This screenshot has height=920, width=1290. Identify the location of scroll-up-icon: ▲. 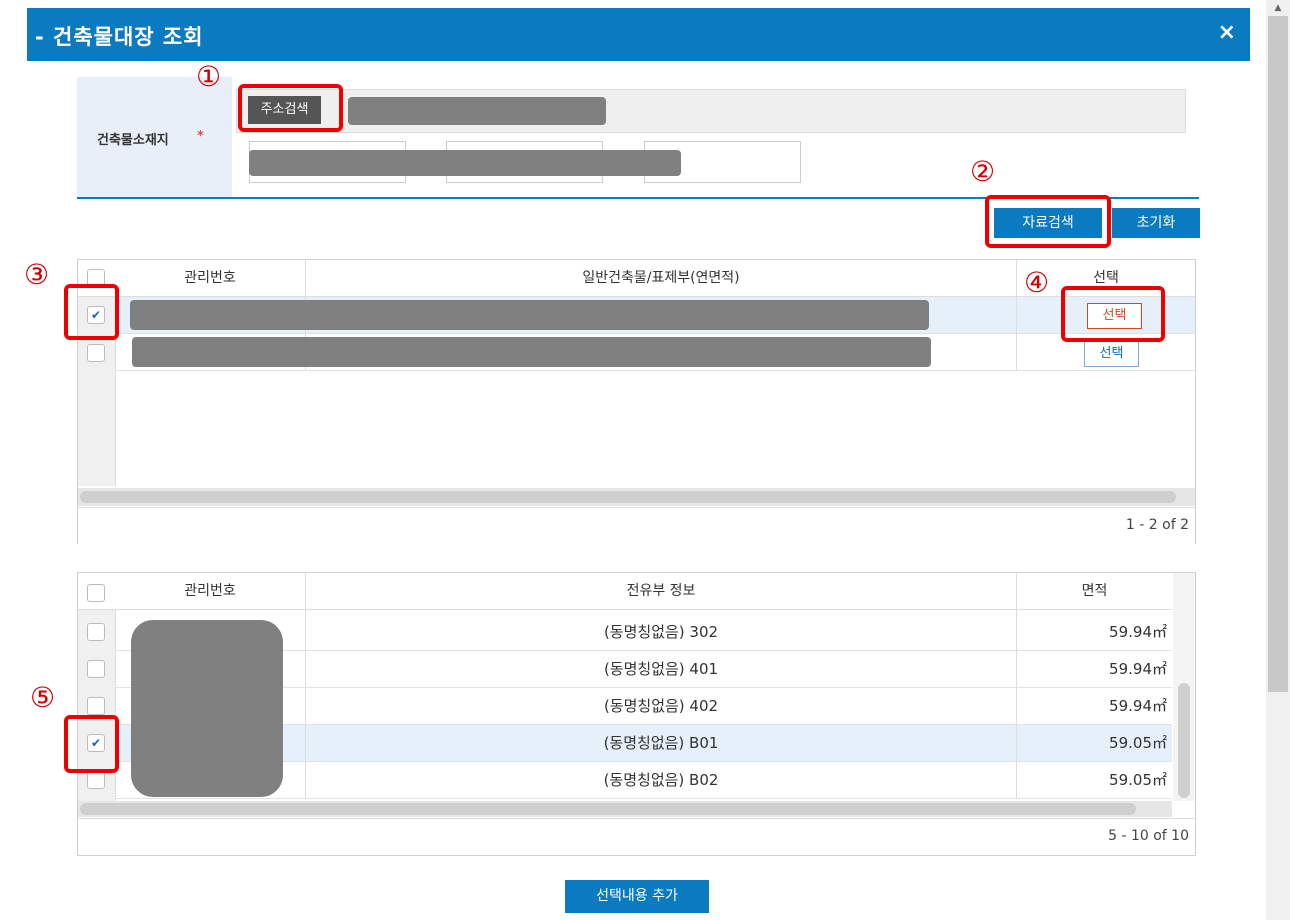
(1278, 8).